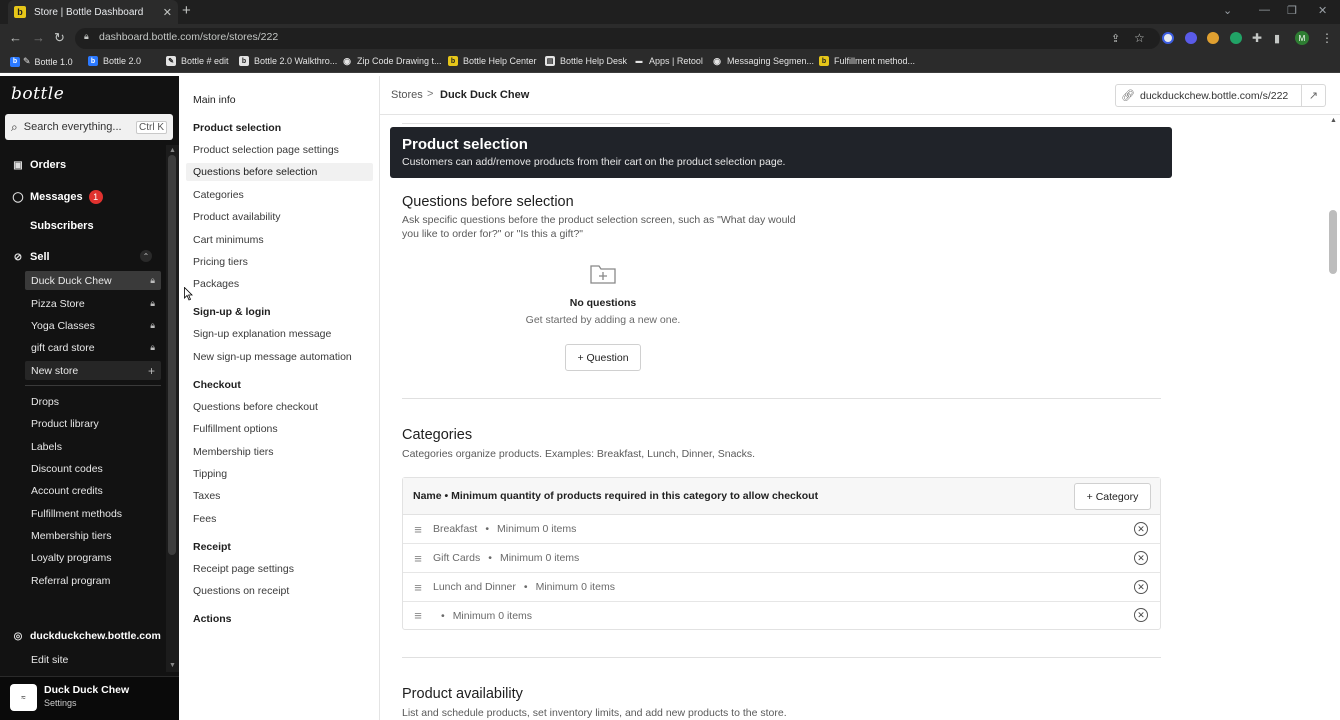  I want to click on bookmark-star-icon: ☆, so click(1139, 38).